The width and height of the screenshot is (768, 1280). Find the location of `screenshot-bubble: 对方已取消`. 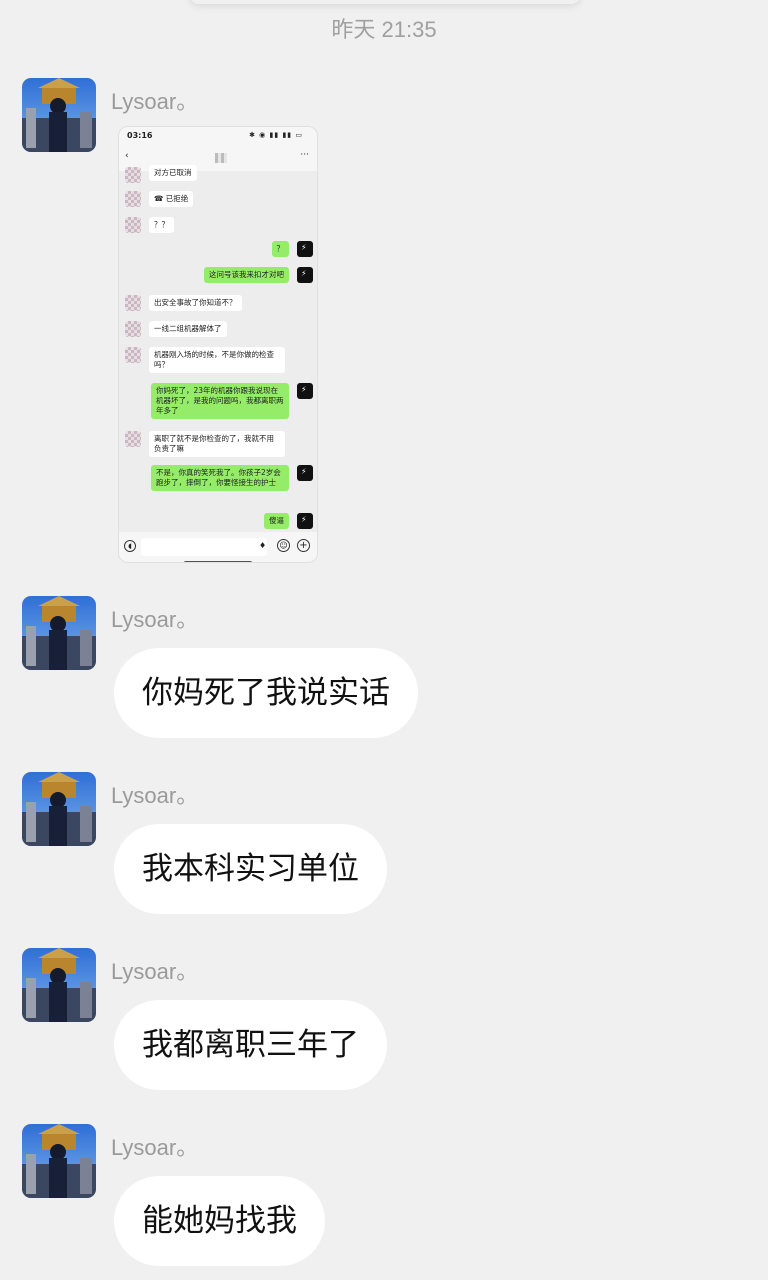

screenshot-bubble: 对方已取消 is located at coordinates (173, 173).